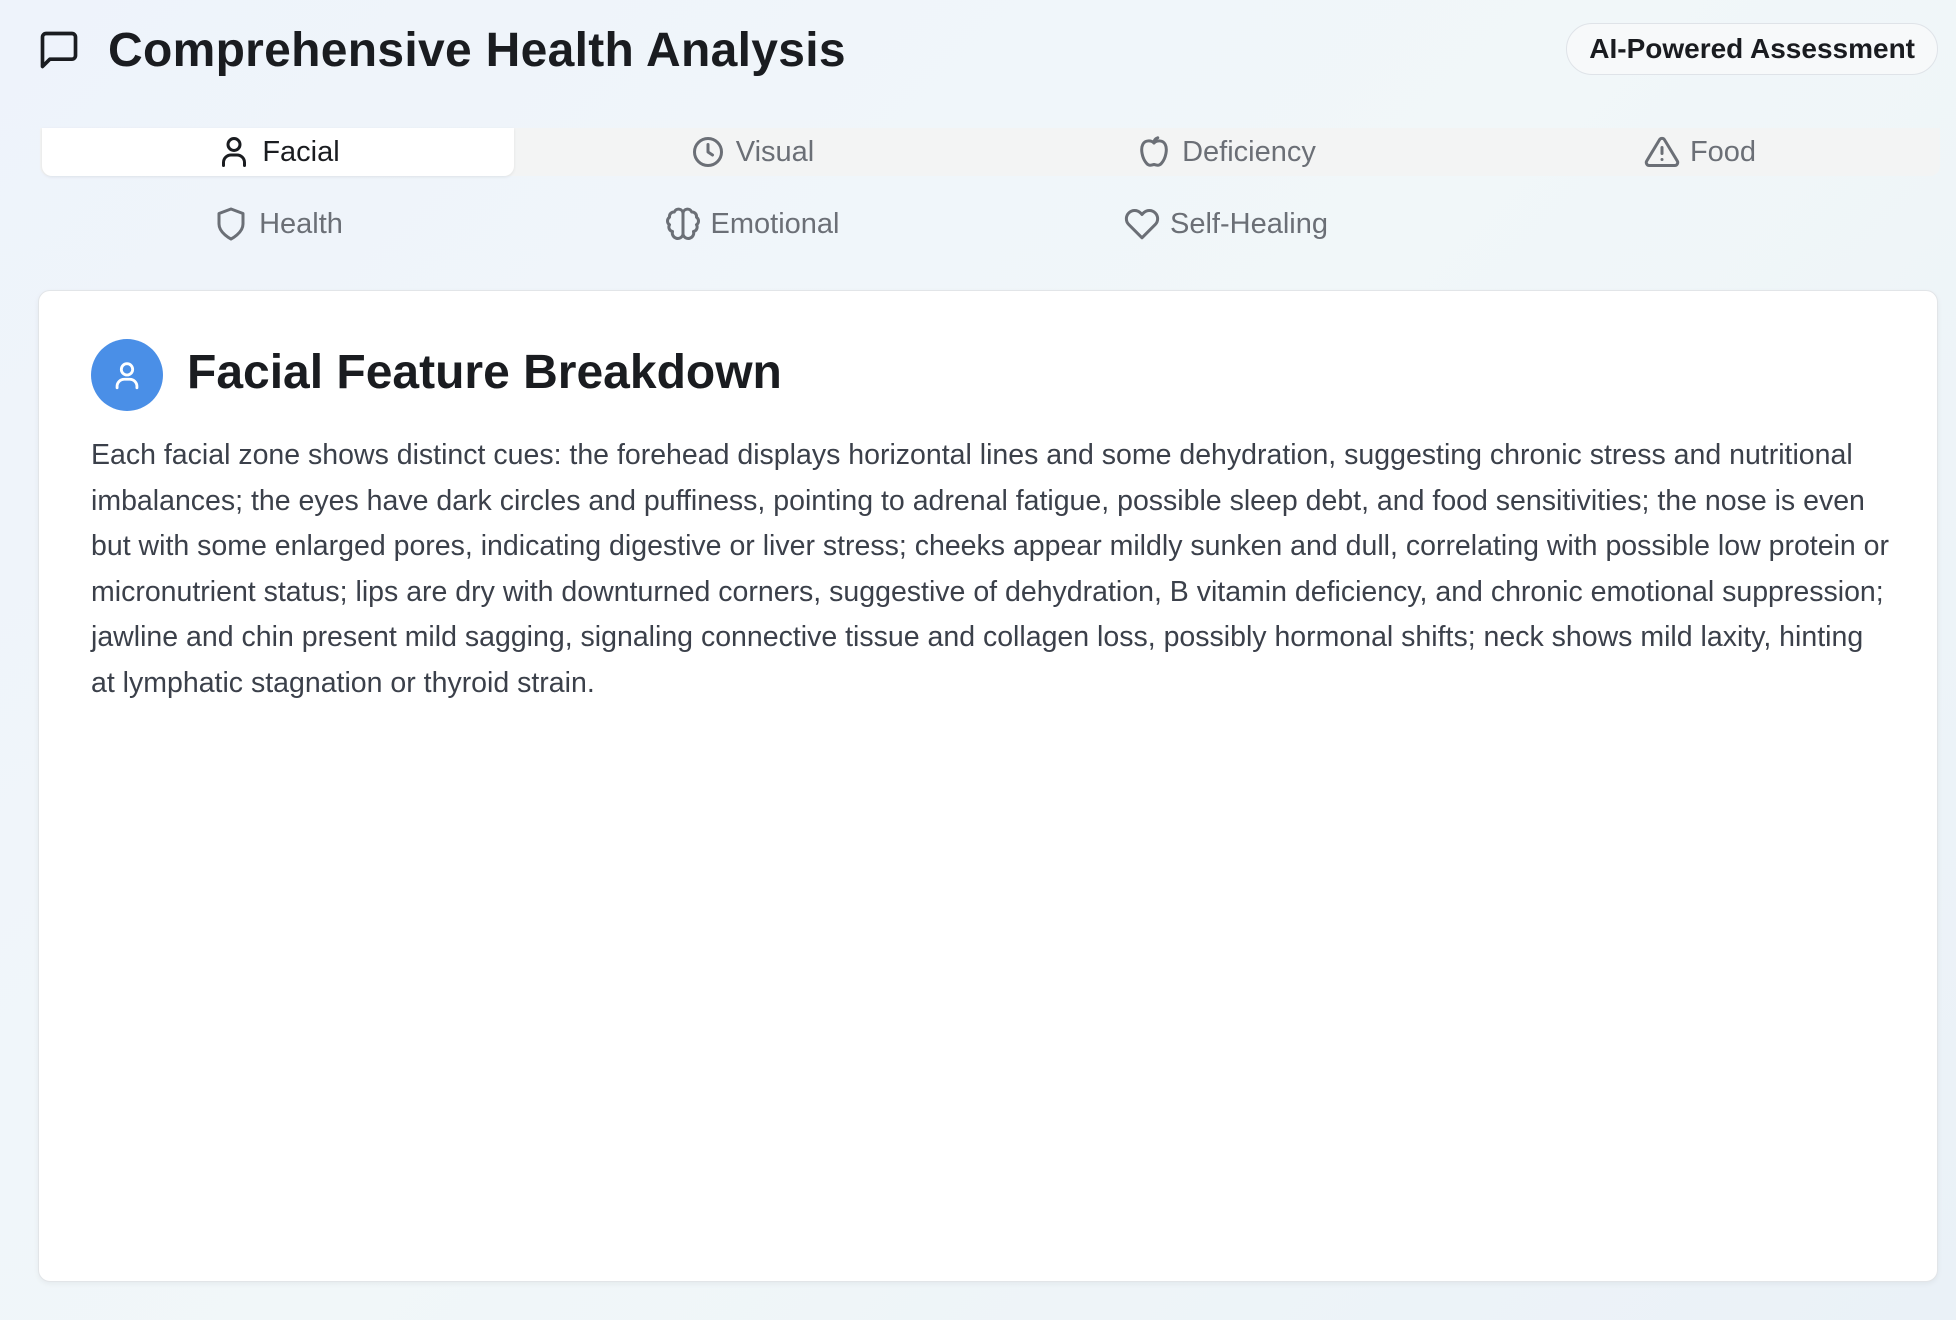 The image size is (1956, 1320). I want to click on shield-icon, so click(231, 224).